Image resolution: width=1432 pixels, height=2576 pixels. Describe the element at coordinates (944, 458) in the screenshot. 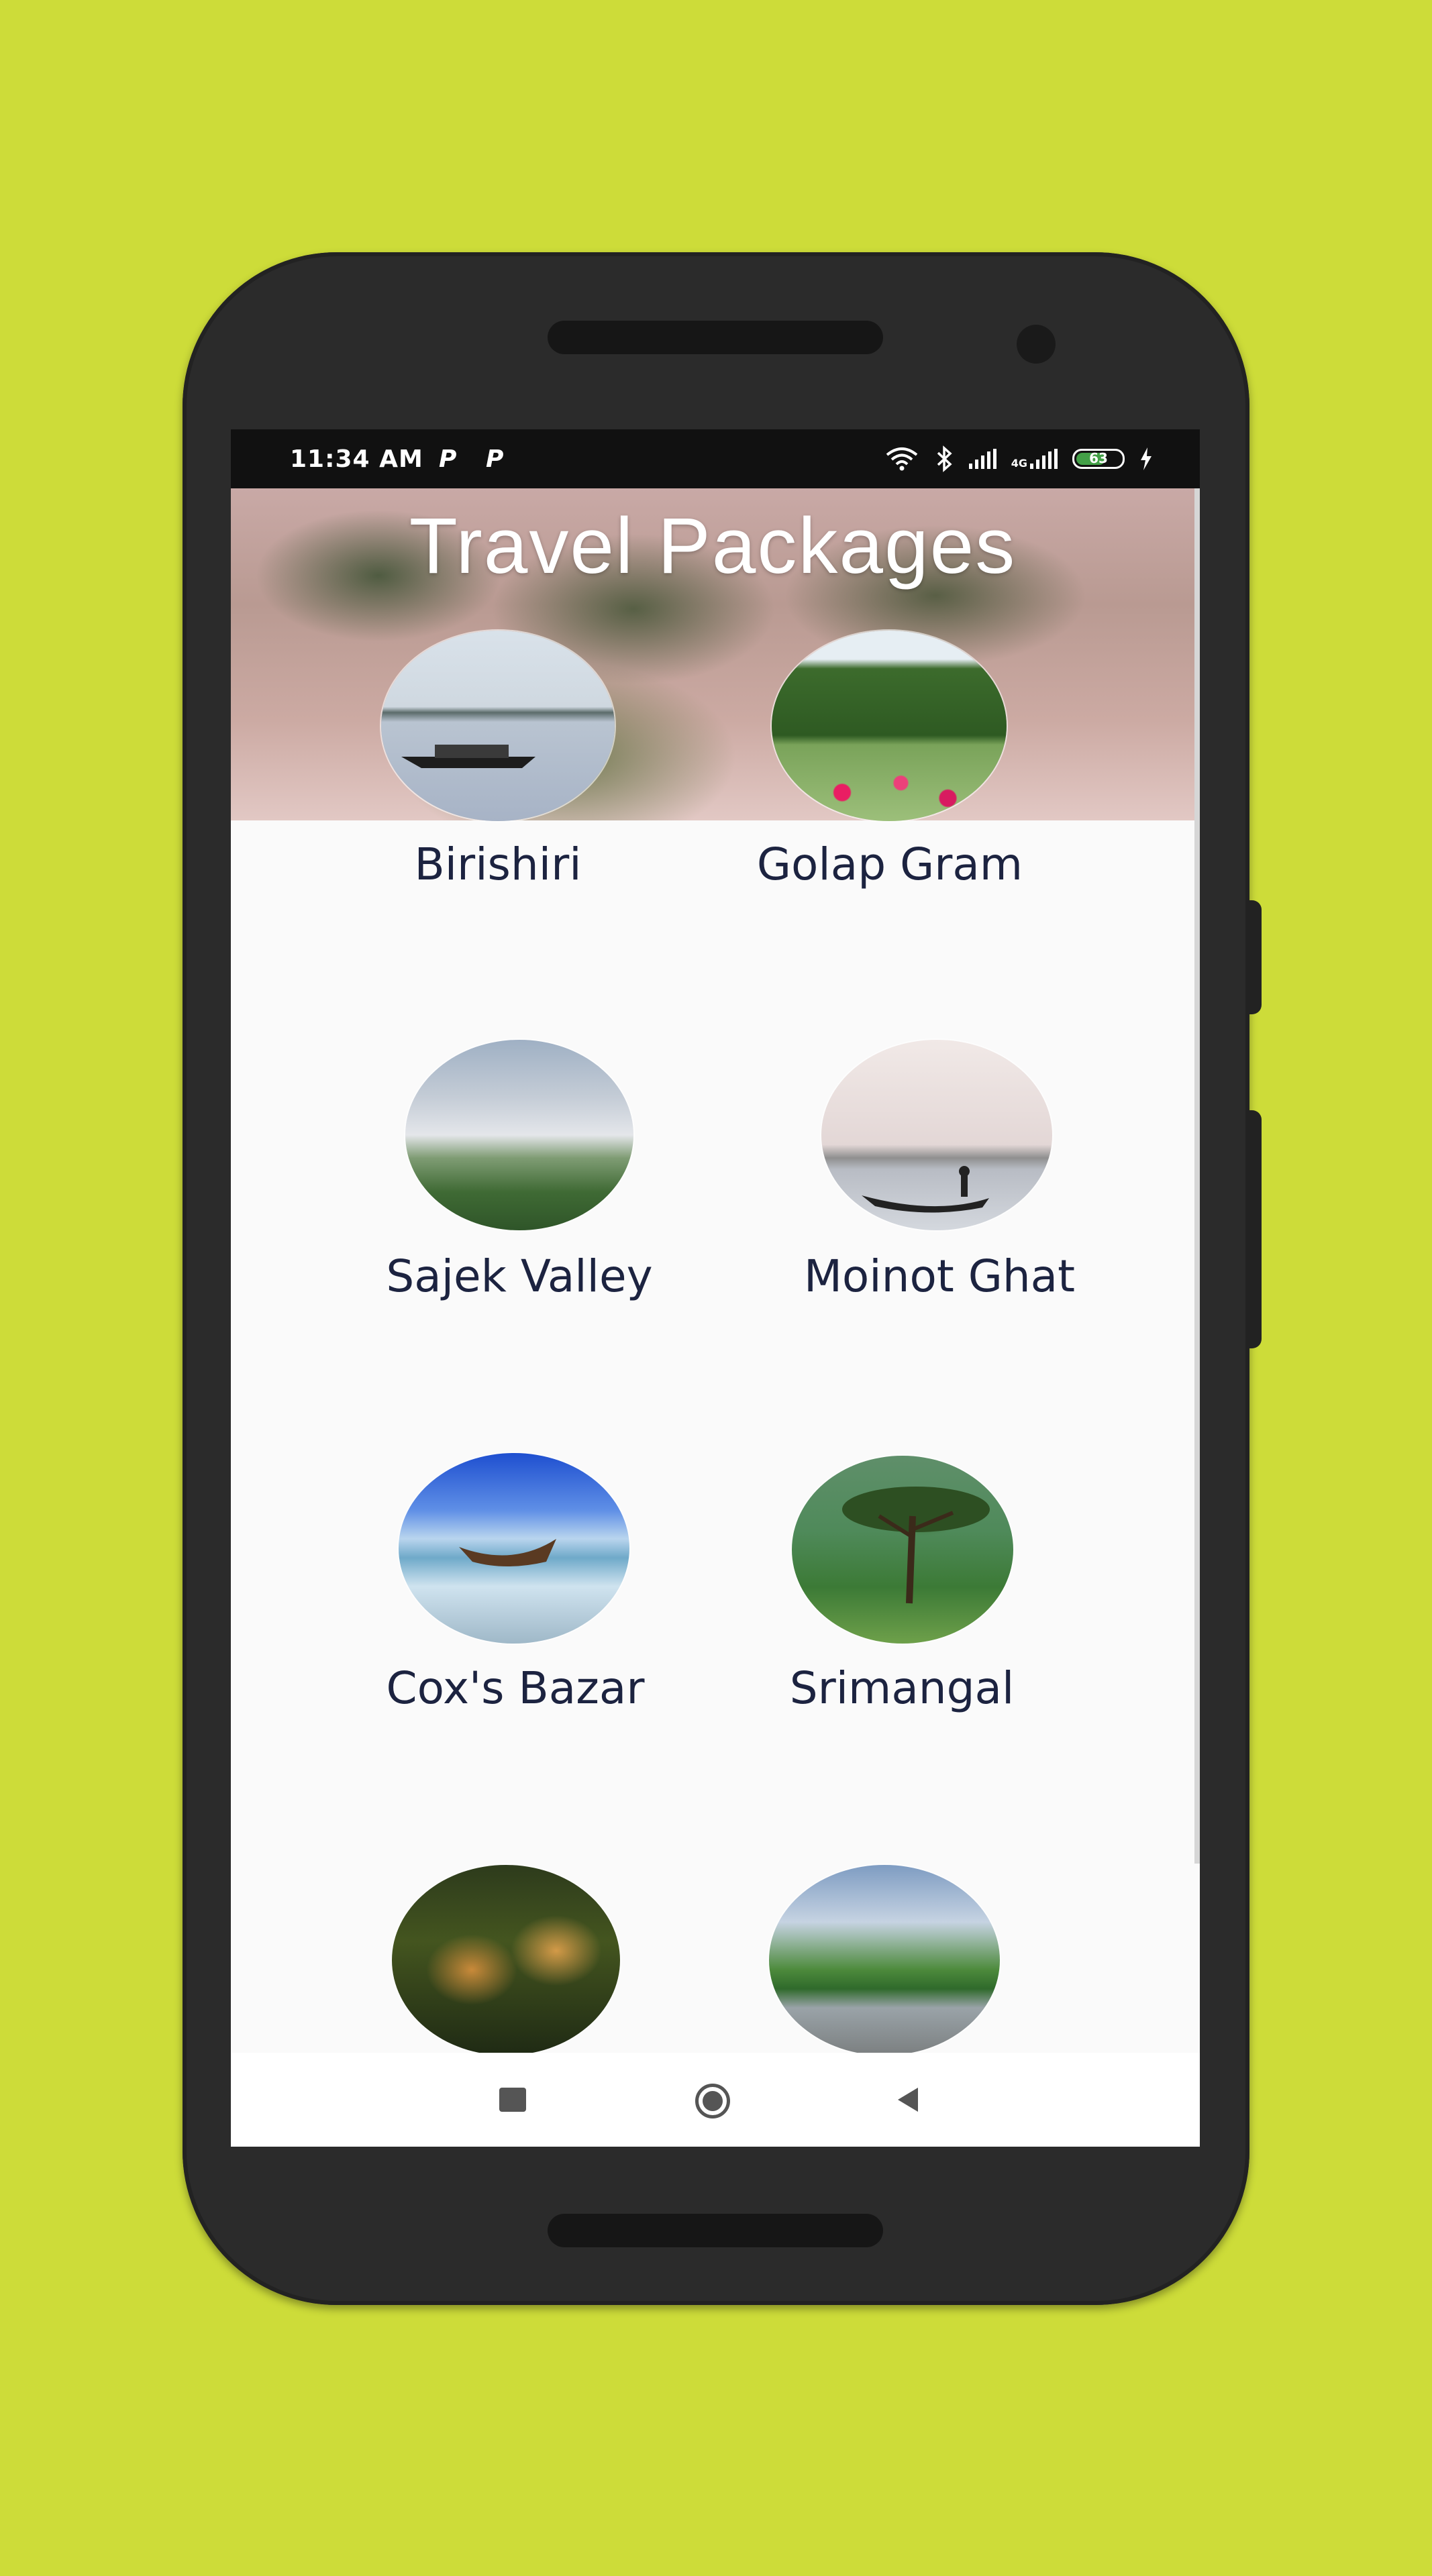

I see `bluetooth-icon` at that location.